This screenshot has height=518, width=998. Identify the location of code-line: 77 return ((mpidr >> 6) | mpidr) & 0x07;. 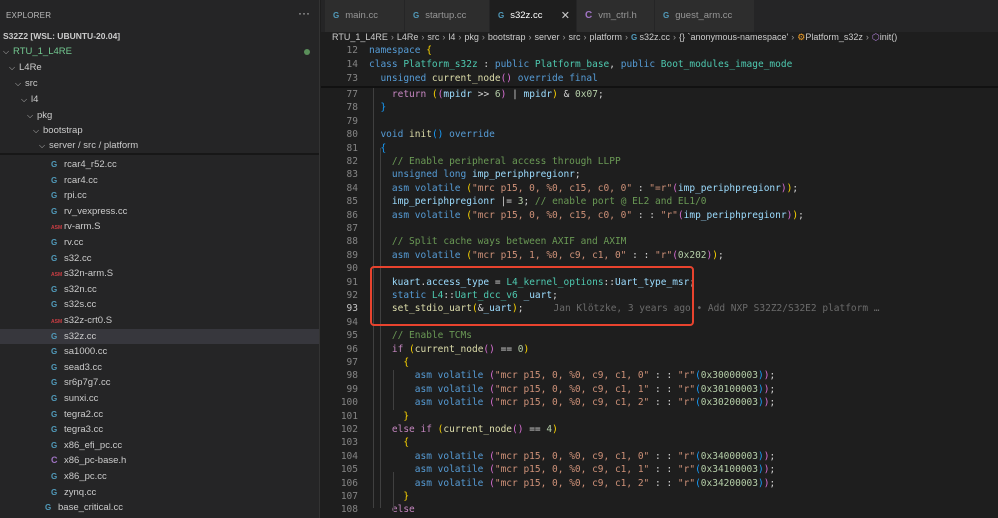
(659, 94).